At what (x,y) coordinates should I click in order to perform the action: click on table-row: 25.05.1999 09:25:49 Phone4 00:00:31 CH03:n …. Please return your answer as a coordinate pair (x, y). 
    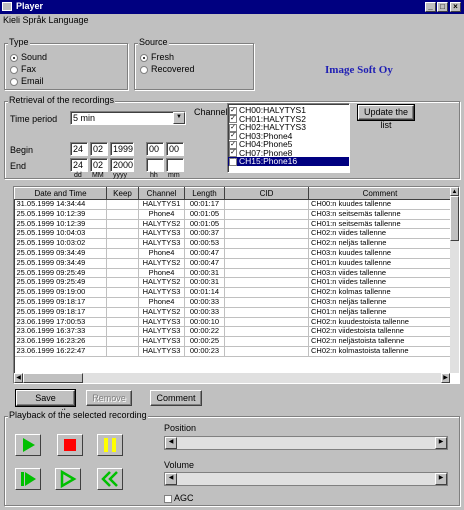
    Looking at the image, I should click on (233, 273).